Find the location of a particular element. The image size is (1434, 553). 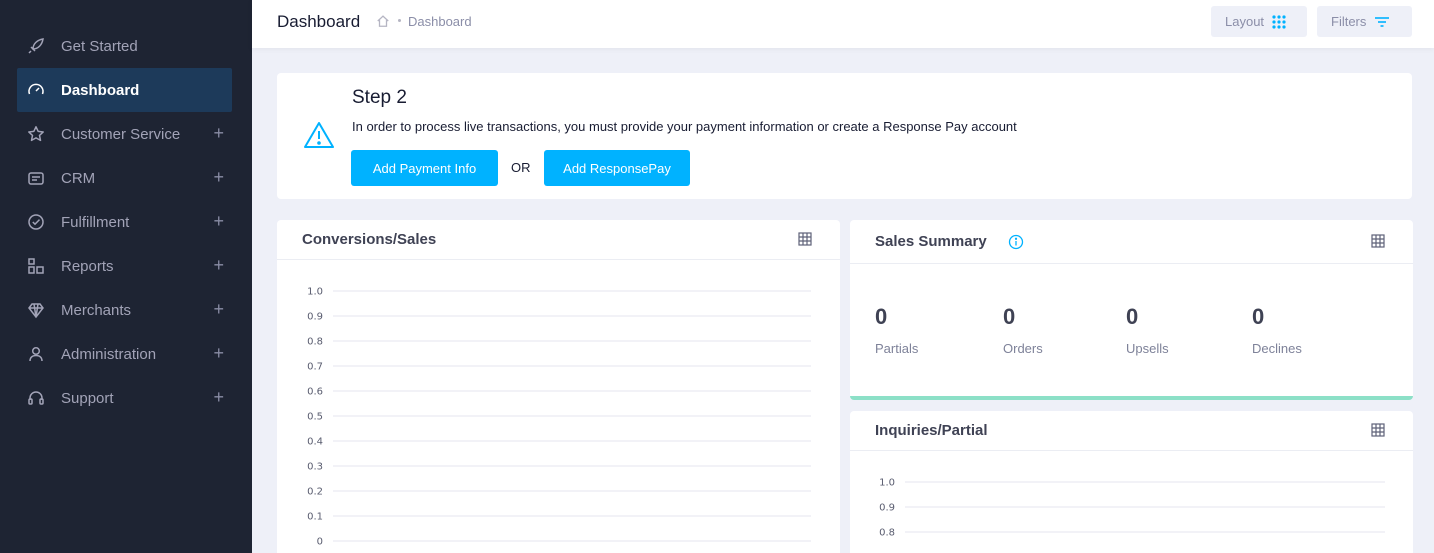

breadcrumb-separator is located at coordinates (399, 20).